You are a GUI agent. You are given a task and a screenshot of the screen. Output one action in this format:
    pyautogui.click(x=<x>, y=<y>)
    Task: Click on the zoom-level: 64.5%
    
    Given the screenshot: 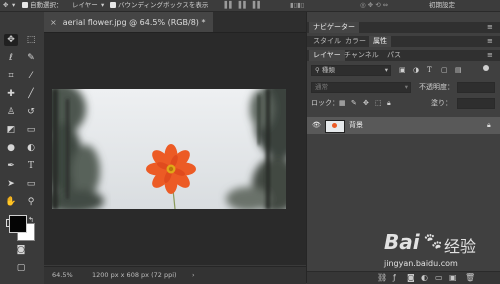 What is the action you would take?
    pyautogui.click(x=62, y=275)
    